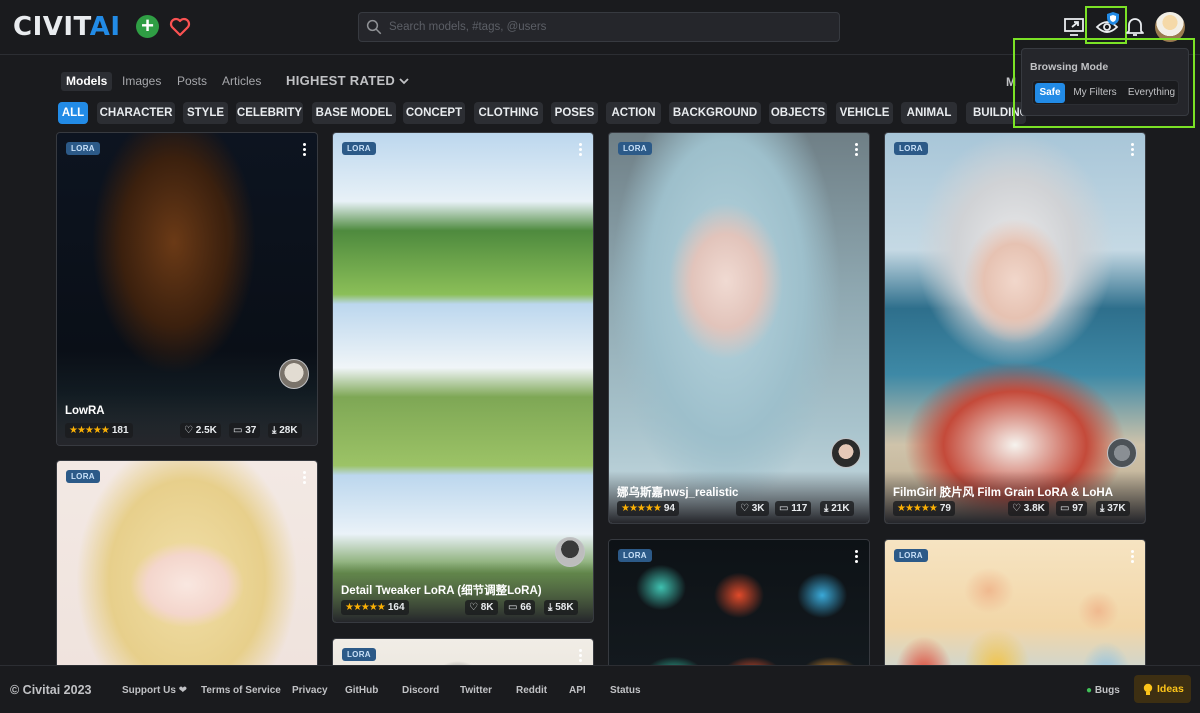  I want to click on heart-icon, so click(180, 27).